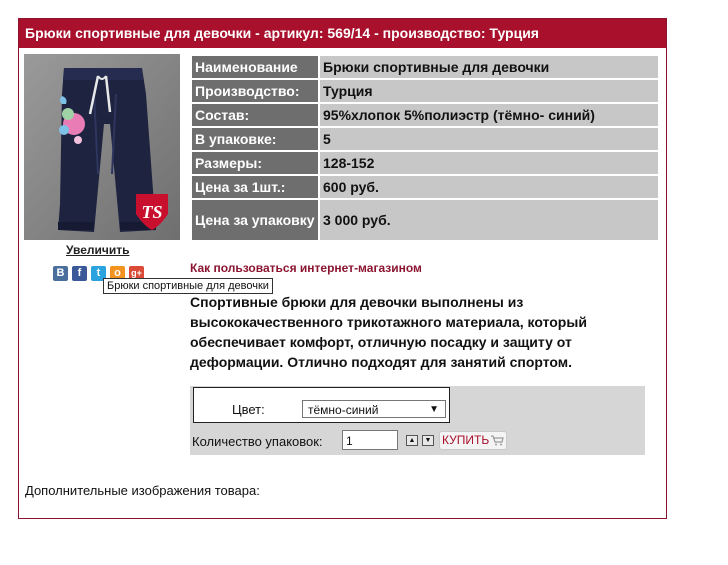 The height and width of the screenshot is (565, 728). I want to click on increment-icon: ▲, so click(412, 440).